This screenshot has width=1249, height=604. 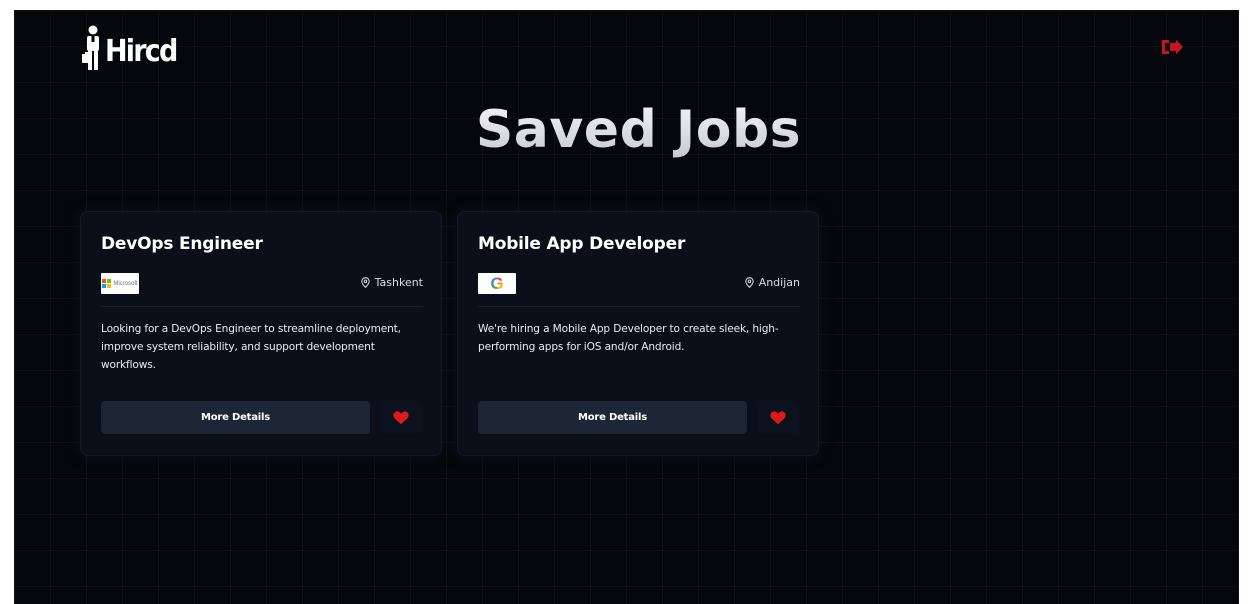 I want to click on job-title: Mobile App Developer, so click(x=582, y=244).